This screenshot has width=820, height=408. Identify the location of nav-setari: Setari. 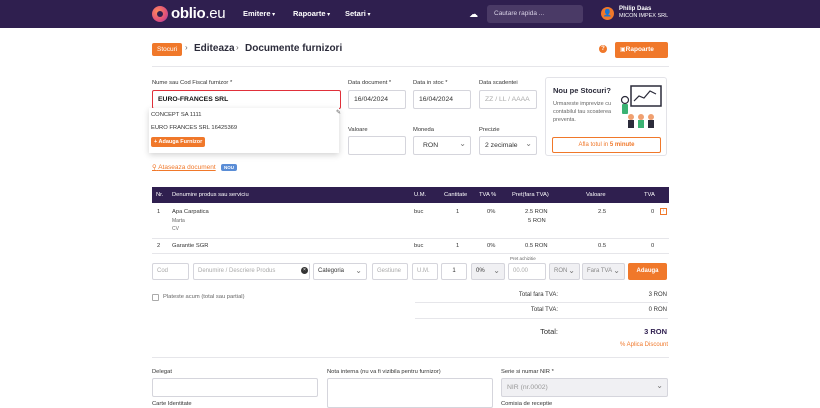
(358, 13).